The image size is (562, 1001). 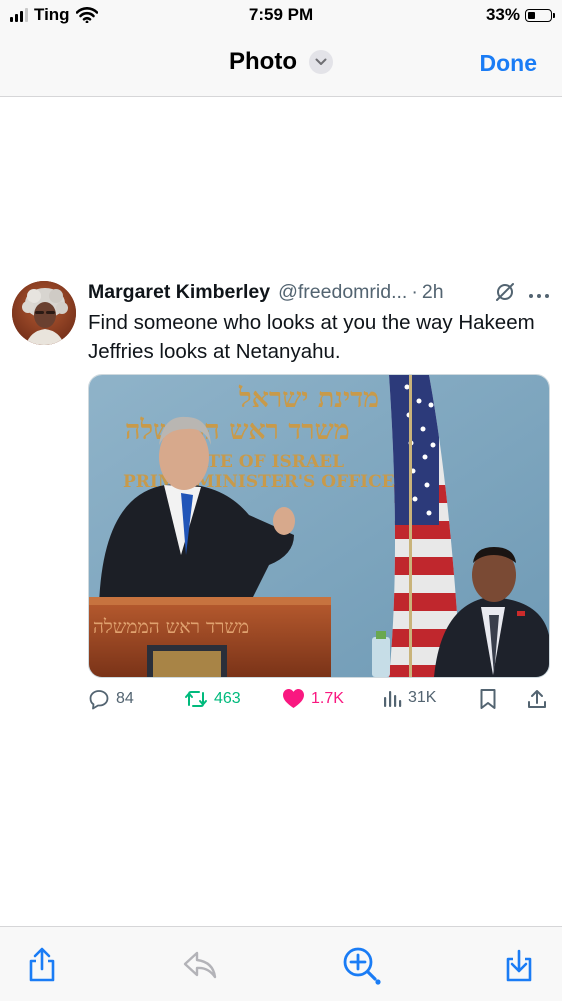 I want to click on status-time: 7:59 PM, so click(x=281, y=14).